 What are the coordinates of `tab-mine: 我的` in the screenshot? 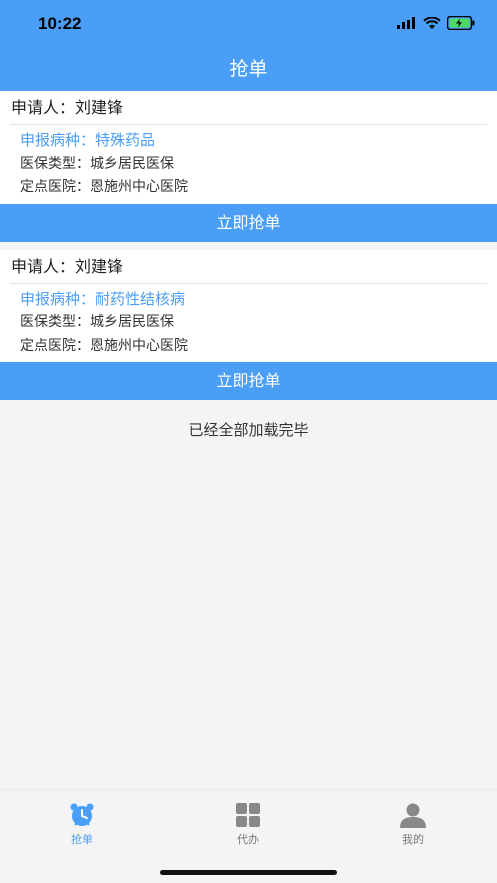 It's located at (413, 824).